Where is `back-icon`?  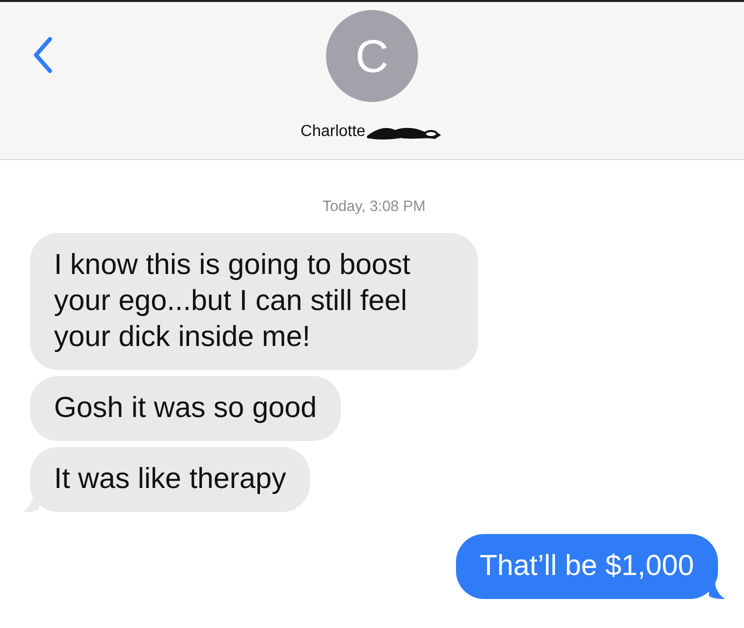
back-icon is located at coordinates (43, 55).